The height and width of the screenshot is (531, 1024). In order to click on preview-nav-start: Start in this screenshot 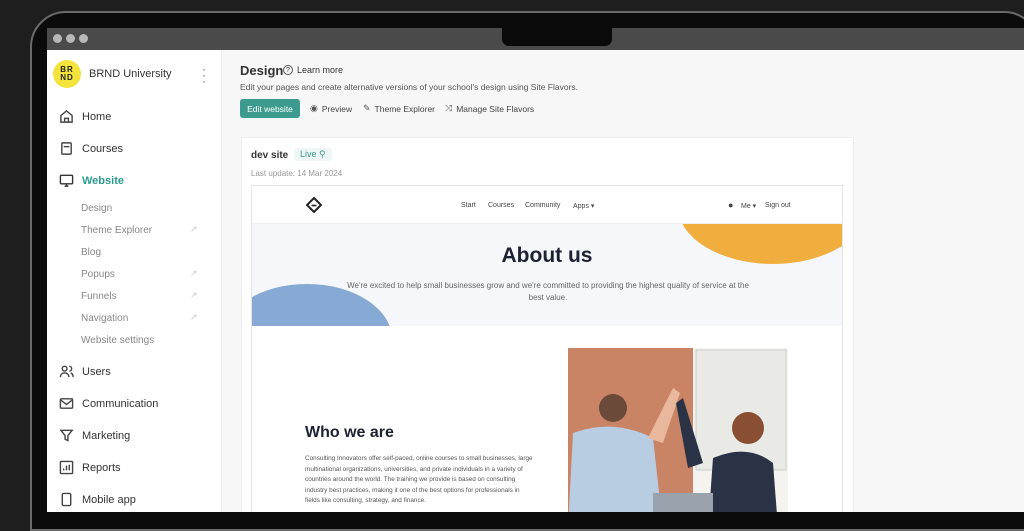, I will do `click(468, 205)`.